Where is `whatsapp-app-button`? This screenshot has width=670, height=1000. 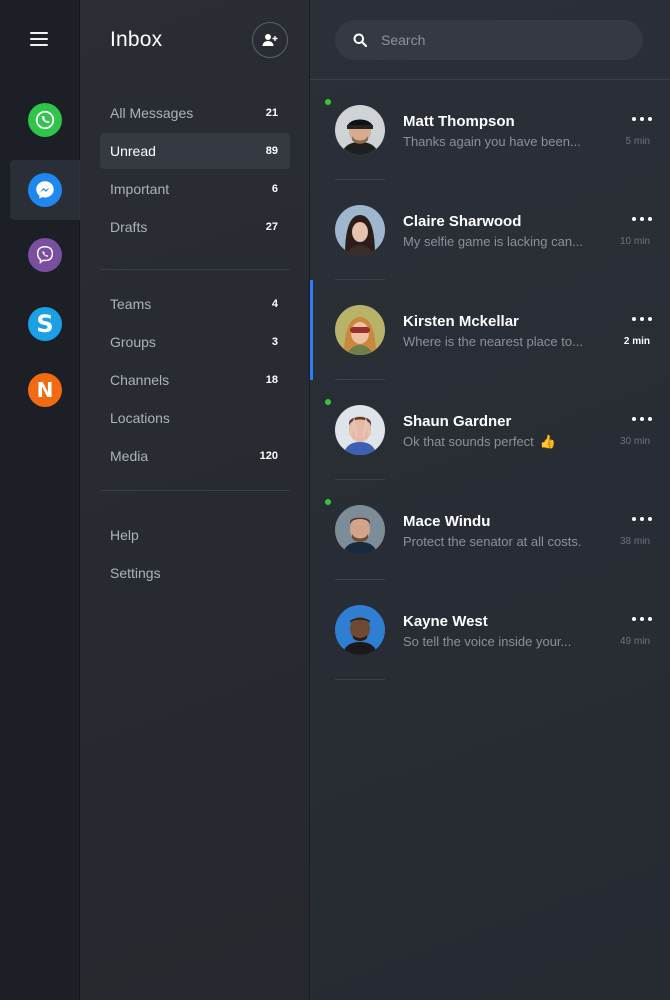
whatsapp-app-button is located at coordinates (45, 120).